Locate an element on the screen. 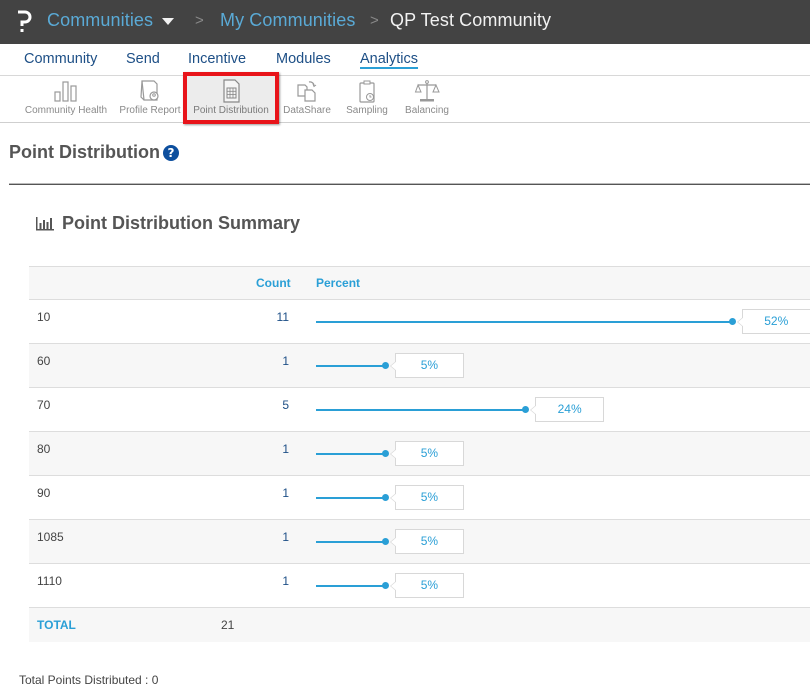 The image size is (810, 700). percent-label: 24% is located at coordinates (567, 409).